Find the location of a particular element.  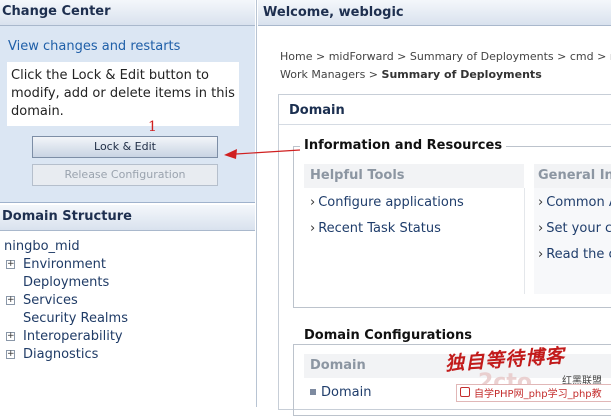

common-admin-link: › Common A is located at coordinates (574, 202).